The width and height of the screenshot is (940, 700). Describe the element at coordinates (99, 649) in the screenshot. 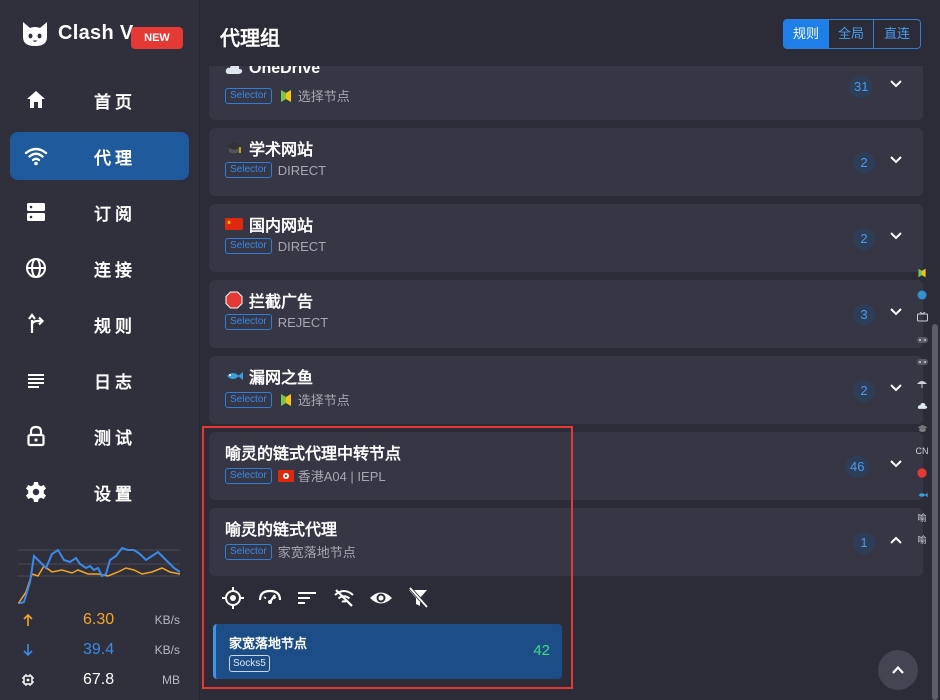

I see `download-speed: 39.4` at that location.